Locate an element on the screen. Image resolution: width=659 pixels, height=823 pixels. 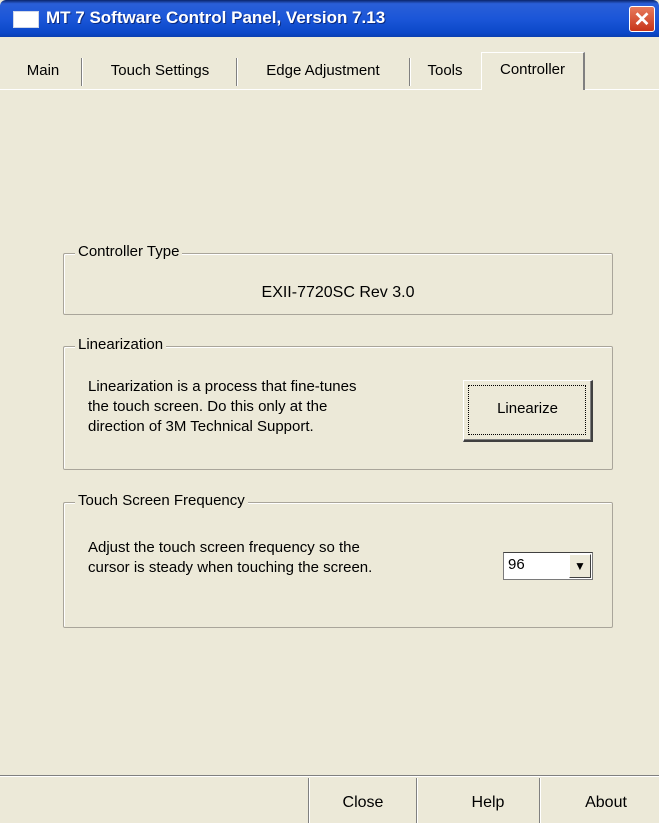
tab-main: Main is located at coordinates (43, 71).